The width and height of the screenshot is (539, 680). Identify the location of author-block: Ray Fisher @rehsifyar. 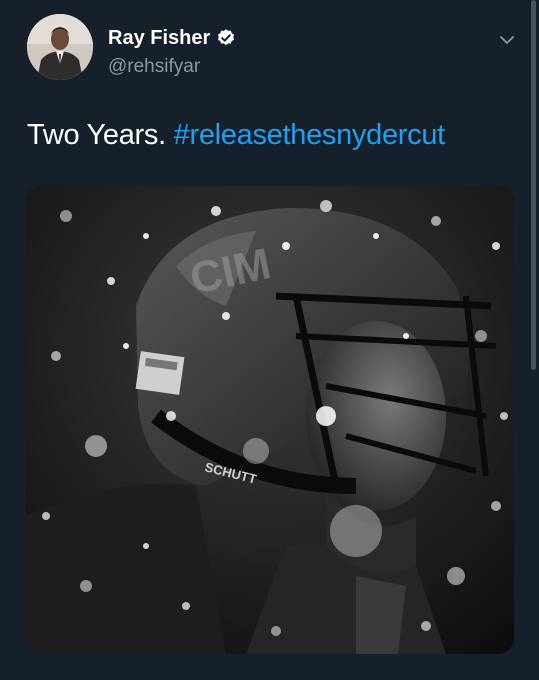
(172, 52).